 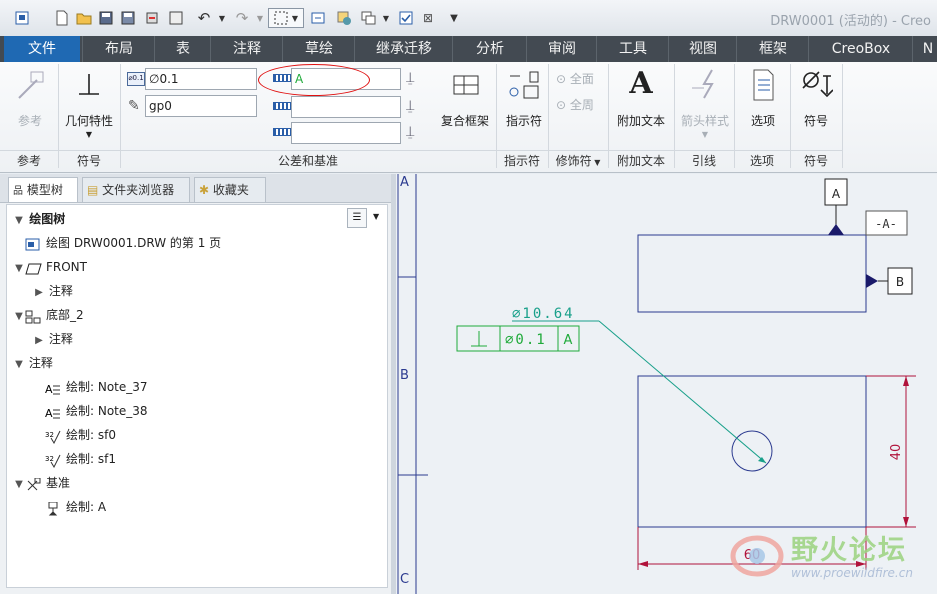 What do you see at coordinates (152, 18) in the screenshot?
I see `regenerate-icon` at bounding box center [152, 18].